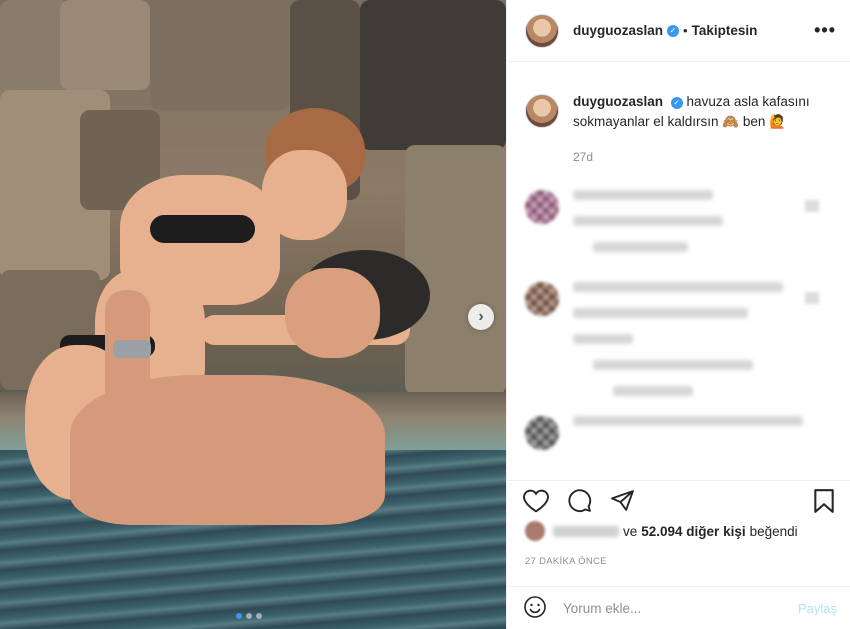  I want to click on chevron-right-icon: ›, so click(481, 316).